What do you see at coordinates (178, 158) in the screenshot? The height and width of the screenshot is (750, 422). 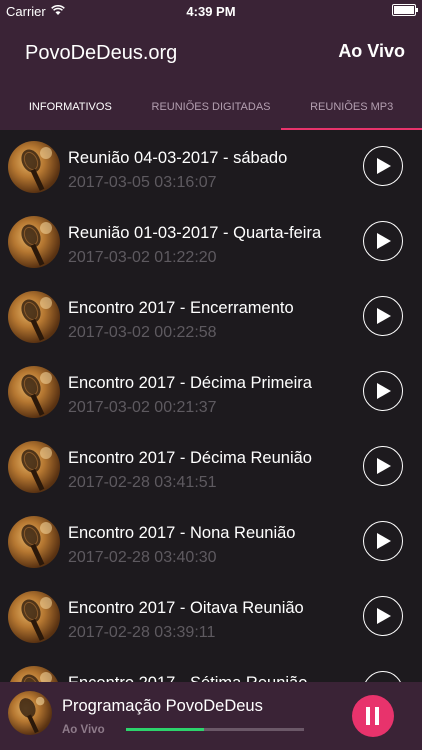 I see `item-title: Reunião 04-03-2017 - sábado` at bounding box center [178, 158].